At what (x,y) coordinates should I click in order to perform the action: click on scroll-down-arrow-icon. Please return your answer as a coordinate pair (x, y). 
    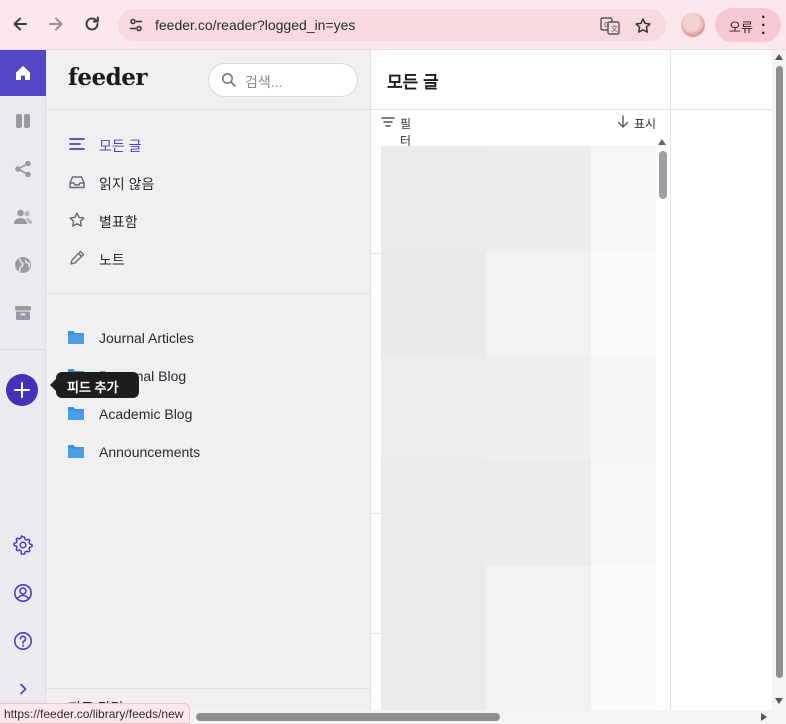
    Looking at the image, I should click on (779, 701).